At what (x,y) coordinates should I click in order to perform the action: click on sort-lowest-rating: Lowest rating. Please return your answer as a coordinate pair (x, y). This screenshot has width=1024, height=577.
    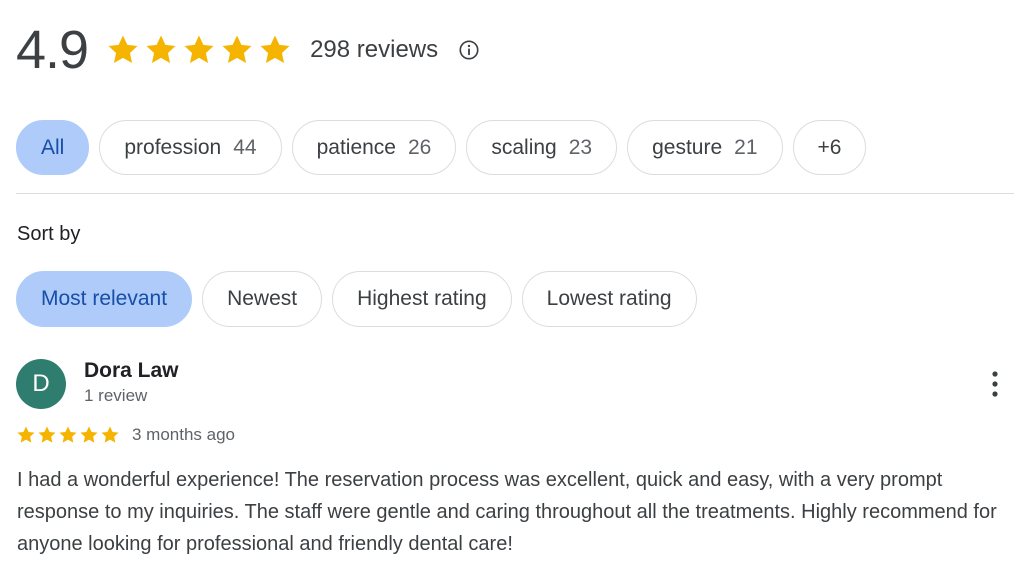
    Looking at the image, I should click on (609, 299).